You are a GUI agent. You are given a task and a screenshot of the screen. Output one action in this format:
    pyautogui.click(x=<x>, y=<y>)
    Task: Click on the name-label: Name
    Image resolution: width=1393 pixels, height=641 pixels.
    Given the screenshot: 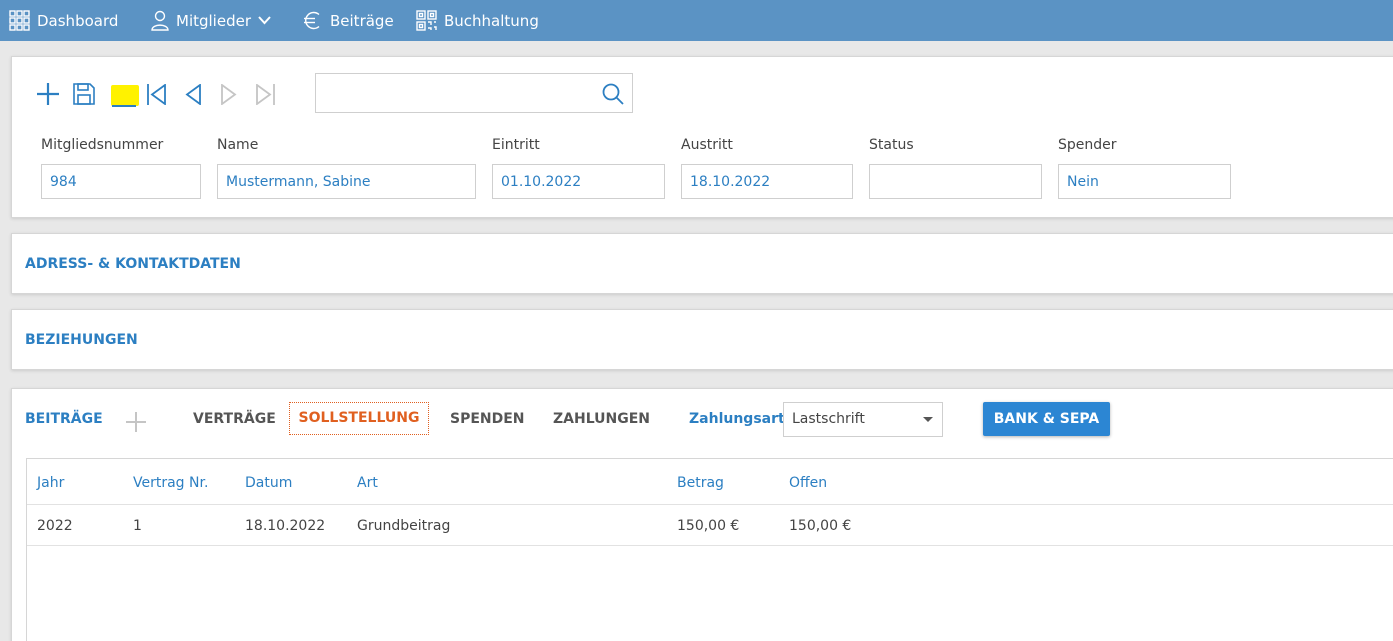 What is the action you would take?
    pyautogui.click(x=238, y=145)
    